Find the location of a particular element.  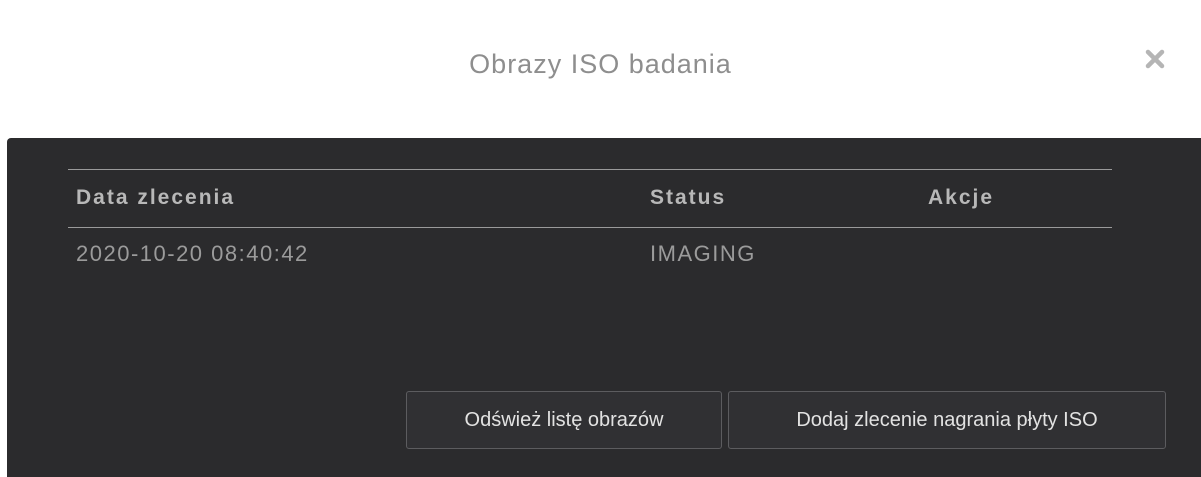

table-row: 2020-10-20 08:40:42 IMAGING is located at coordinates (590, 253).